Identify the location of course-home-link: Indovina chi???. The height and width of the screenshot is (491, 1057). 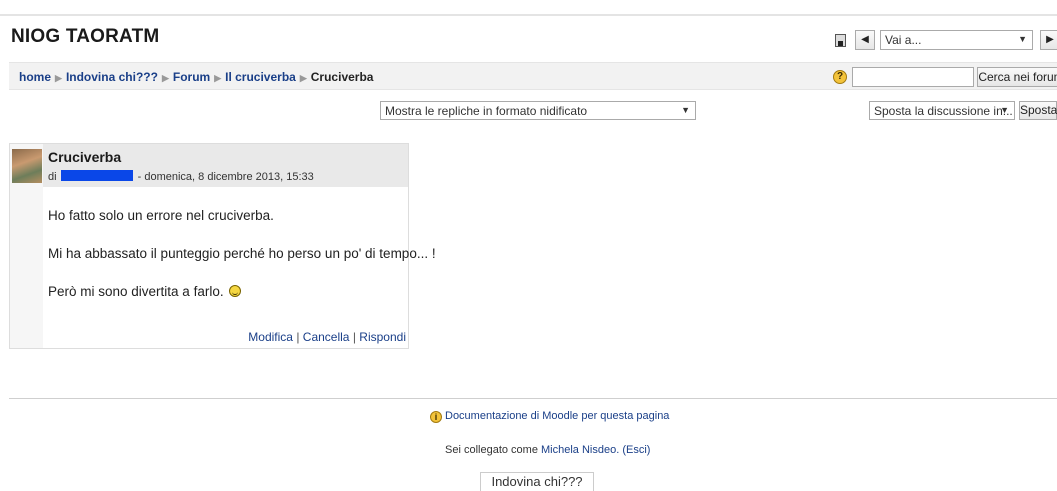
(537, 481).